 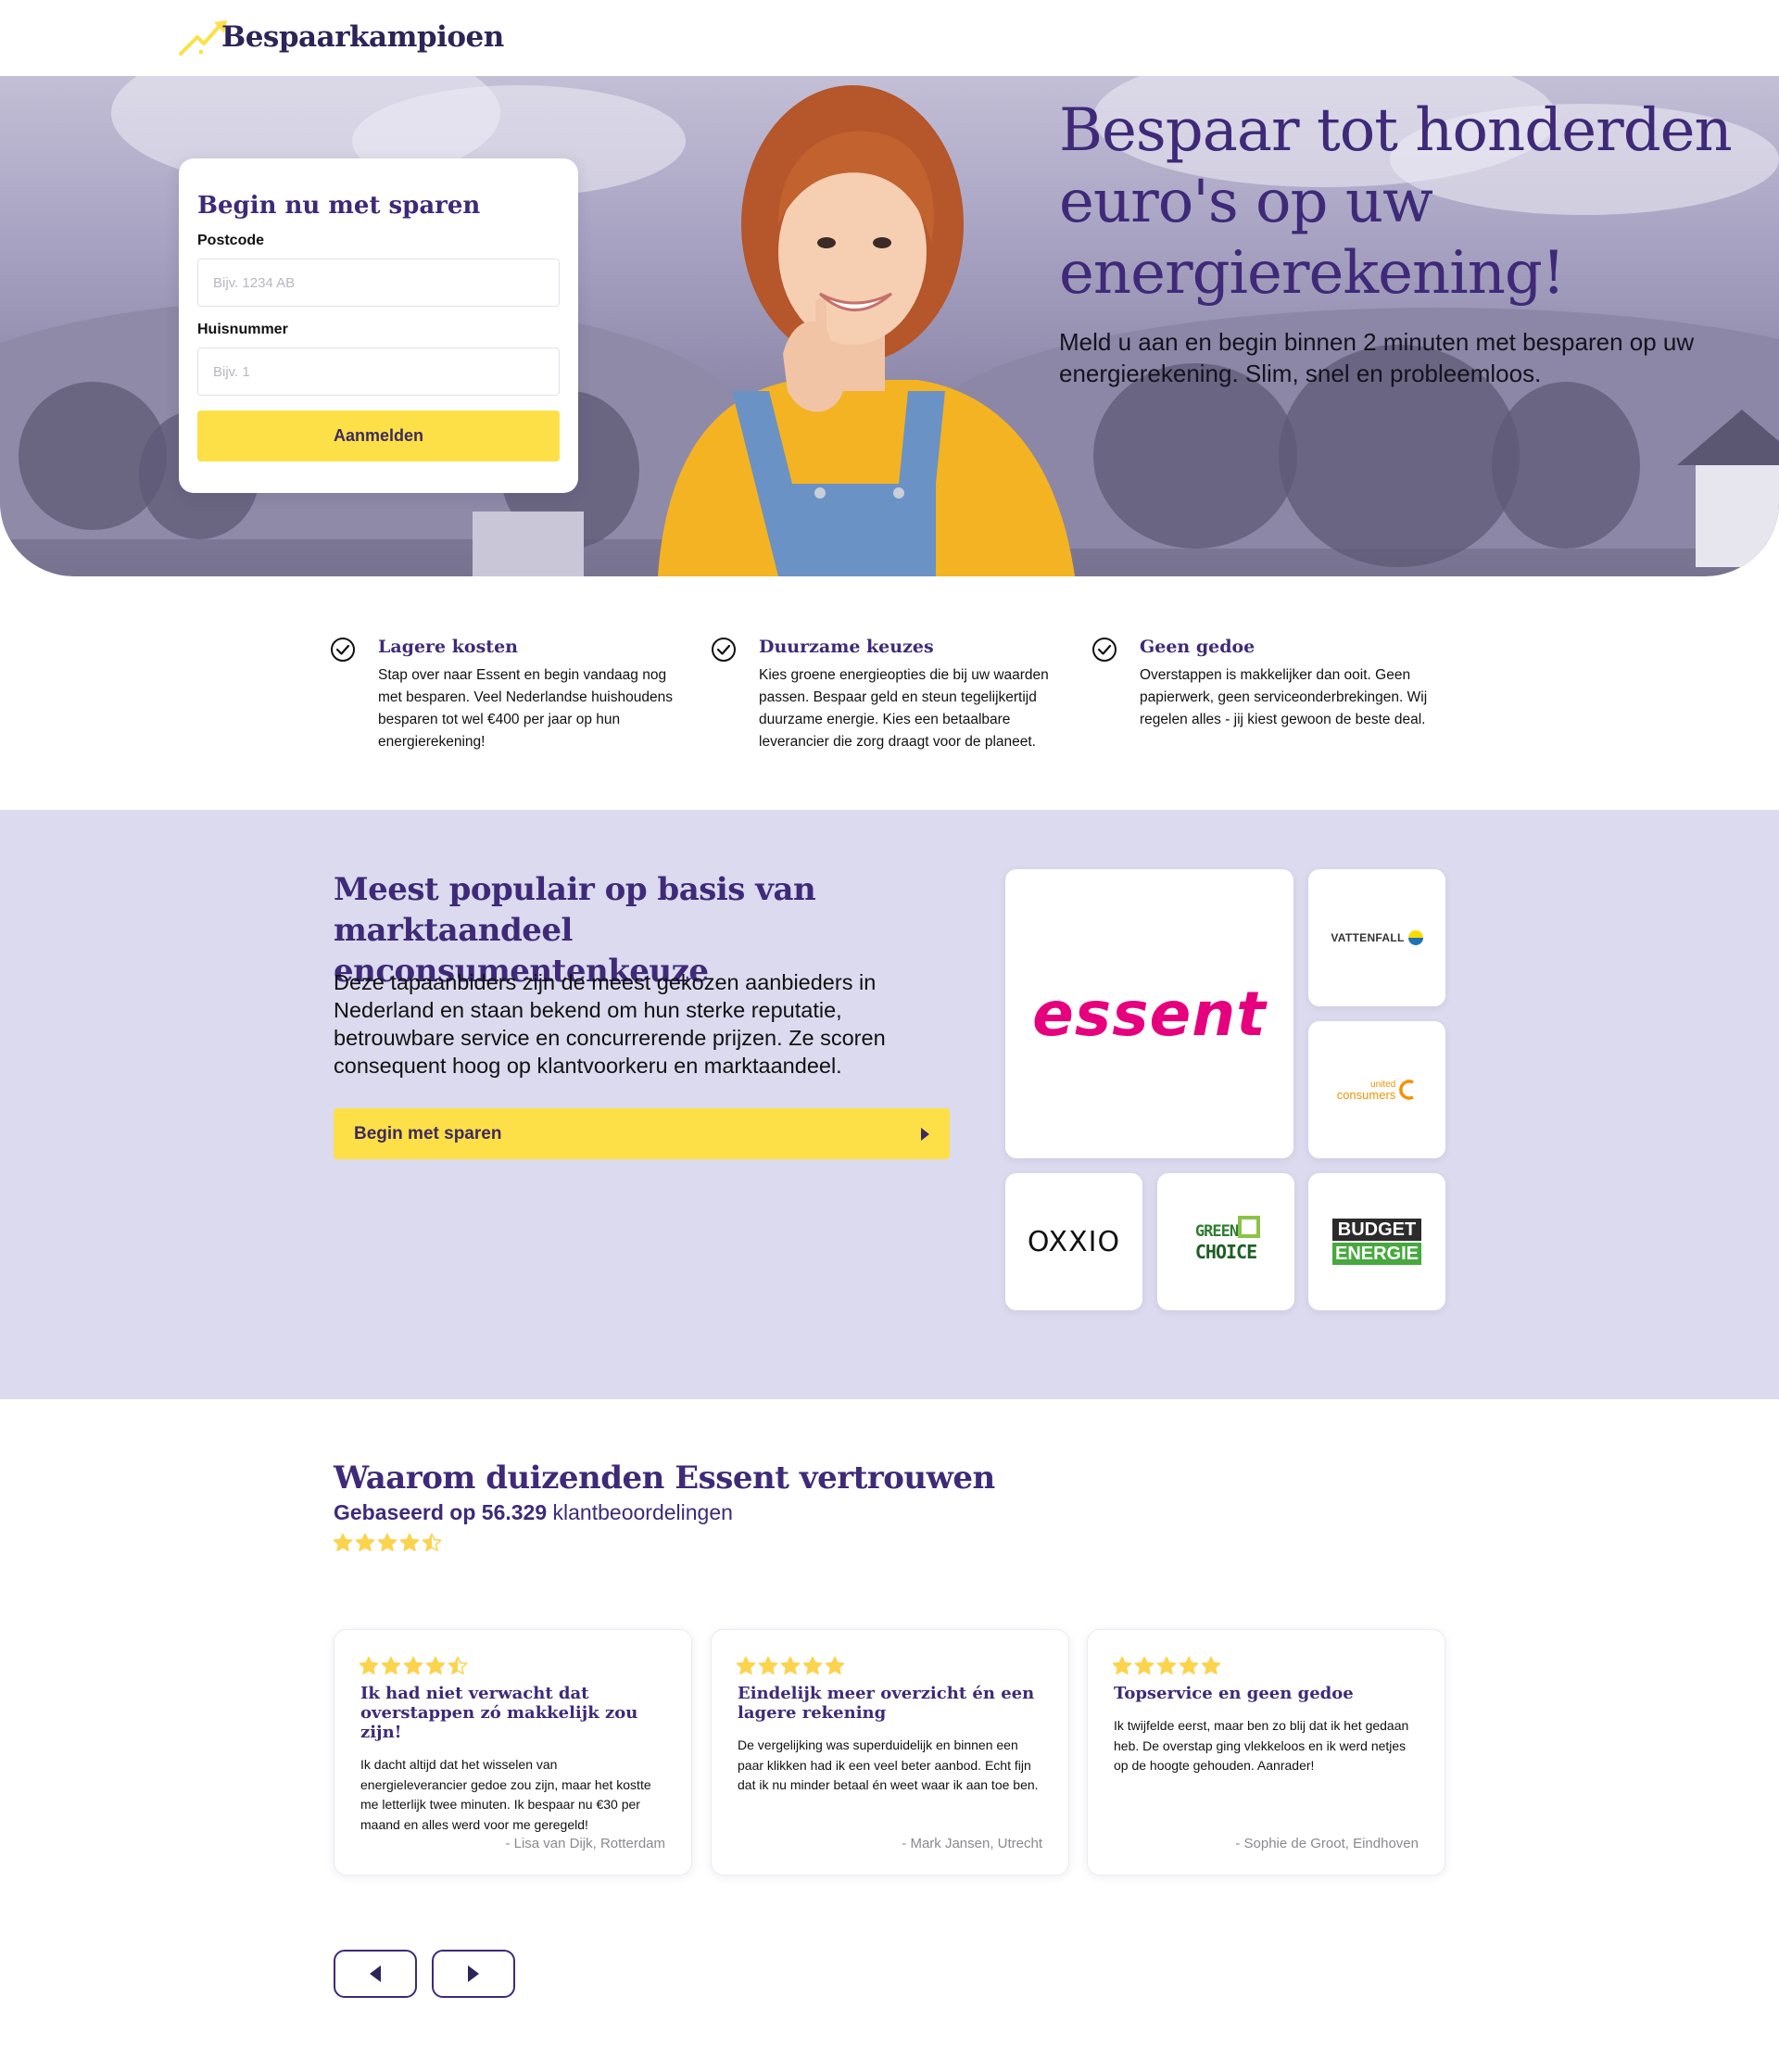 What do you see at coordinates (925, 1134) in the screenshot?
I see `play-arrow-icon` at bounding box center [925, 1134].